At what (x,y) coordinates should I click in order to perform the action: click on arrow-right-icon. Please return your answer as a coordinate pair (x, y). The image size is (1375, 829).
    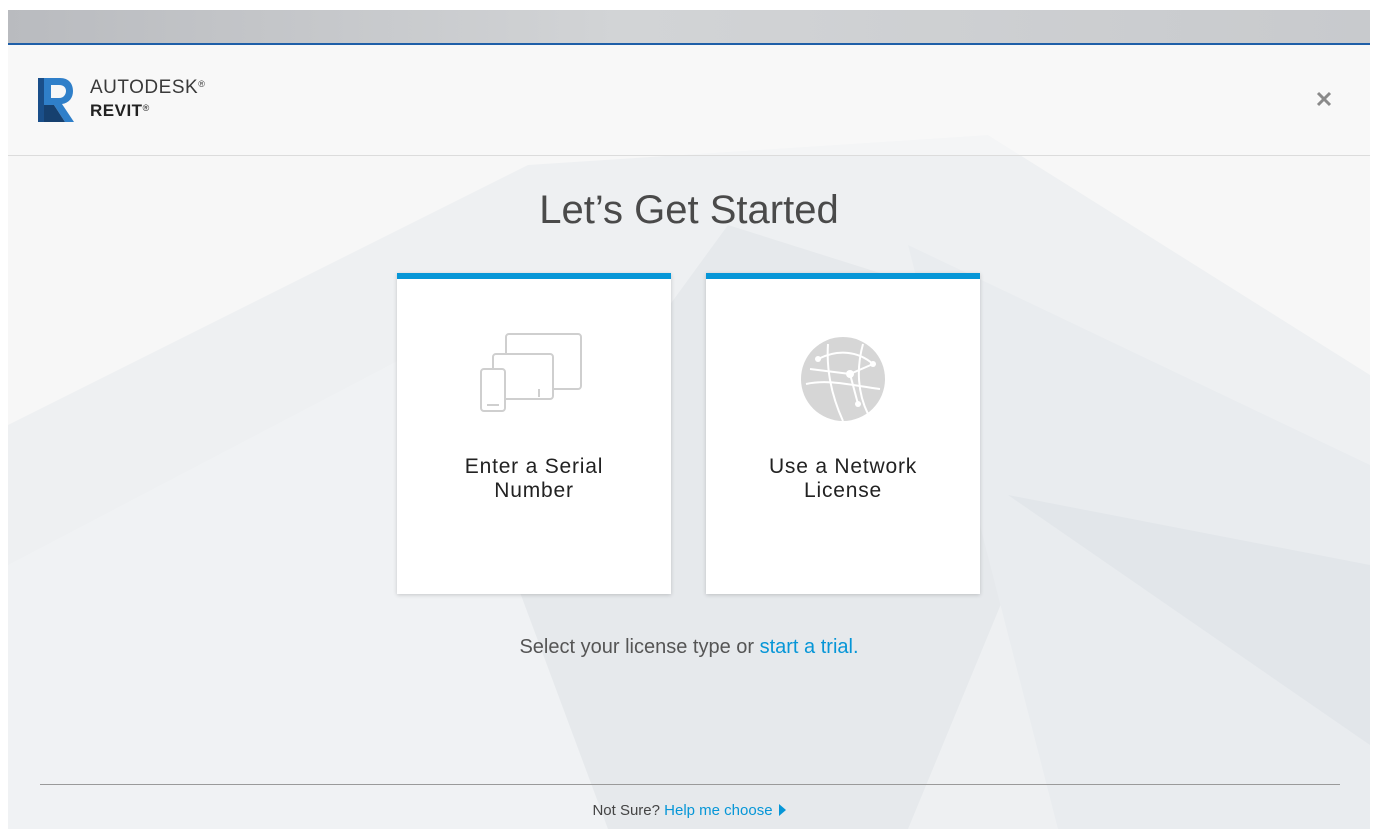
    Looking at the image, I should click on (782, 810).